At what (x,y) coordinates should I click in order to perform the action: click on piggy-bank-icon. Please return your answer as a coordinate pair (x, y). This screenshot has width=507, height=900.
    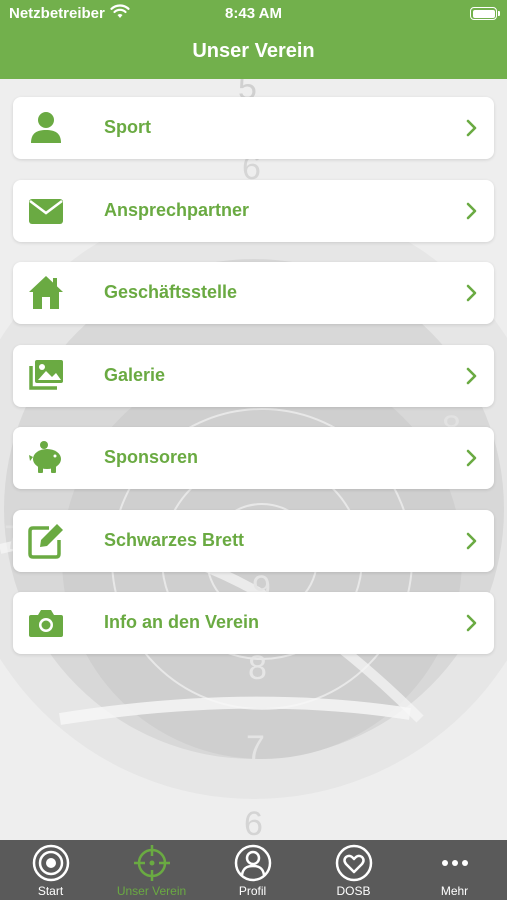
    Looking at the image, I should click on (45, 457).